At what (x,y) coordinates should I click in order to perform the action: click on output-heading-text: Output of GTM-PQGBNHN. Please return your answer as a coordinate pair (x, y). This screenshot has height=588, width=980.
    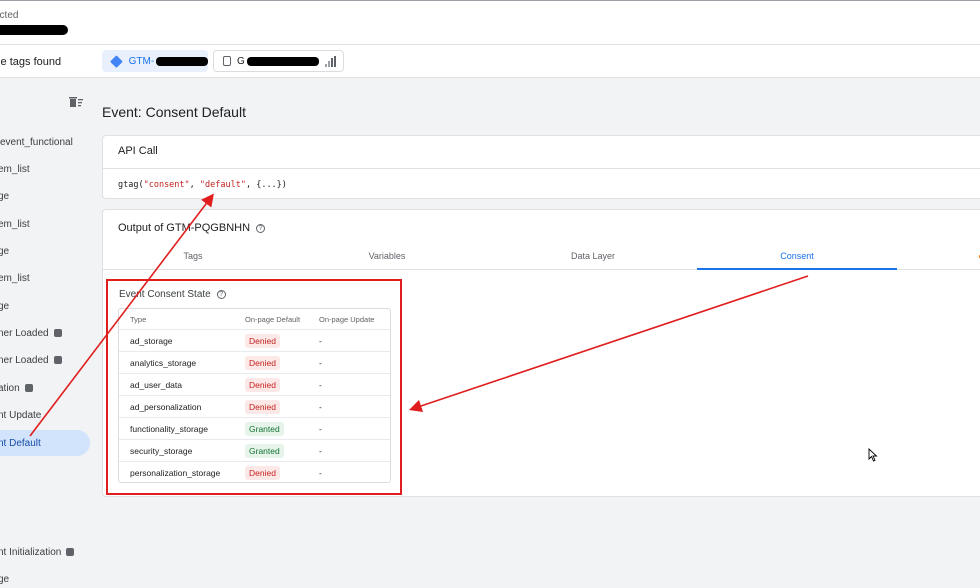
    Looking at the image, I should click on (184, 228).